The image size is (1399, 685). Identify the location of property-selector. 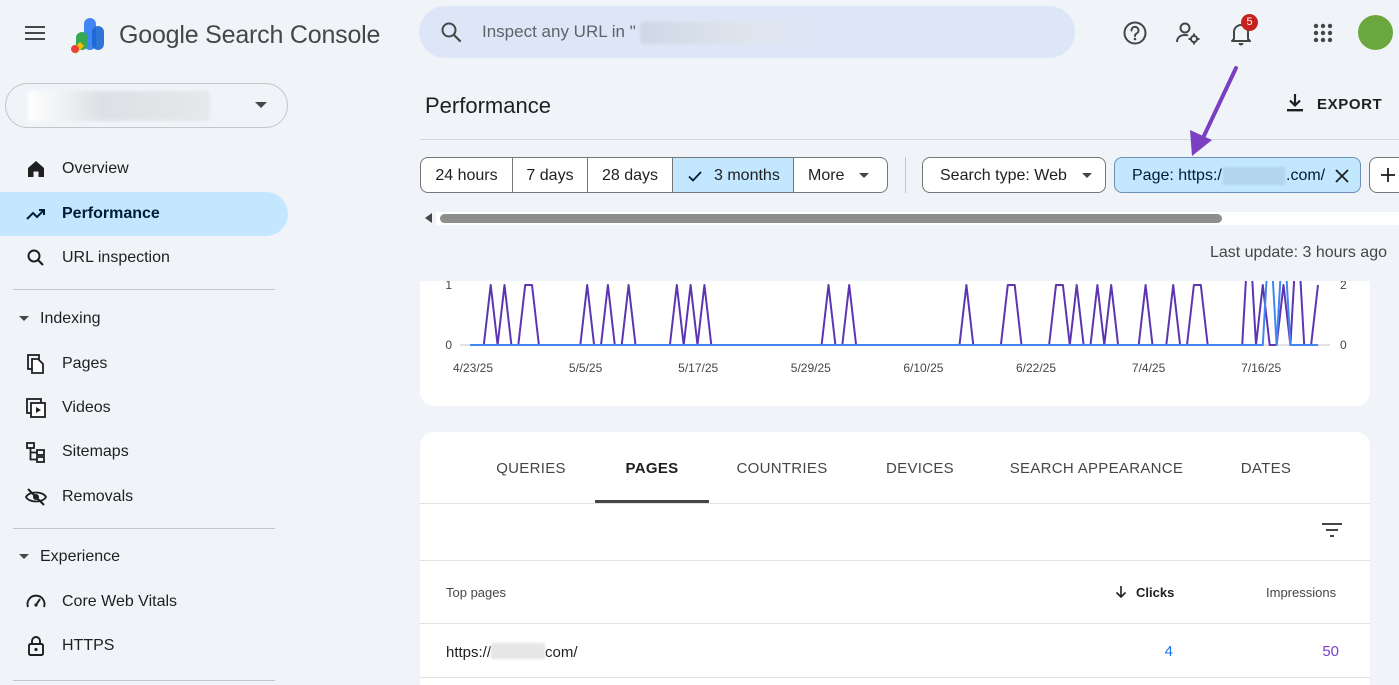
(146, 105).